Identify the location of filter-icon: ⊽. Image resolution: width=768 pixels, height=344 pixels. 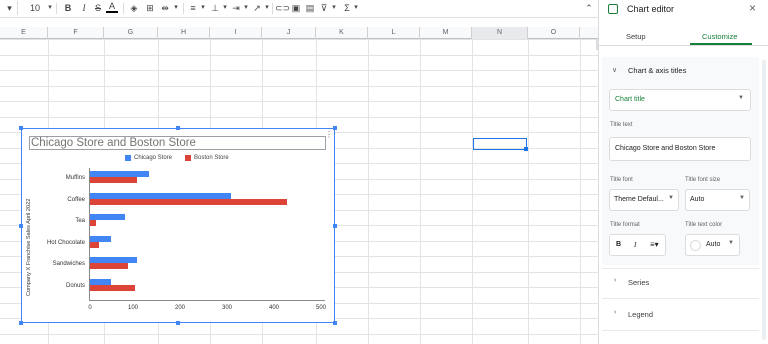
(324, 8).